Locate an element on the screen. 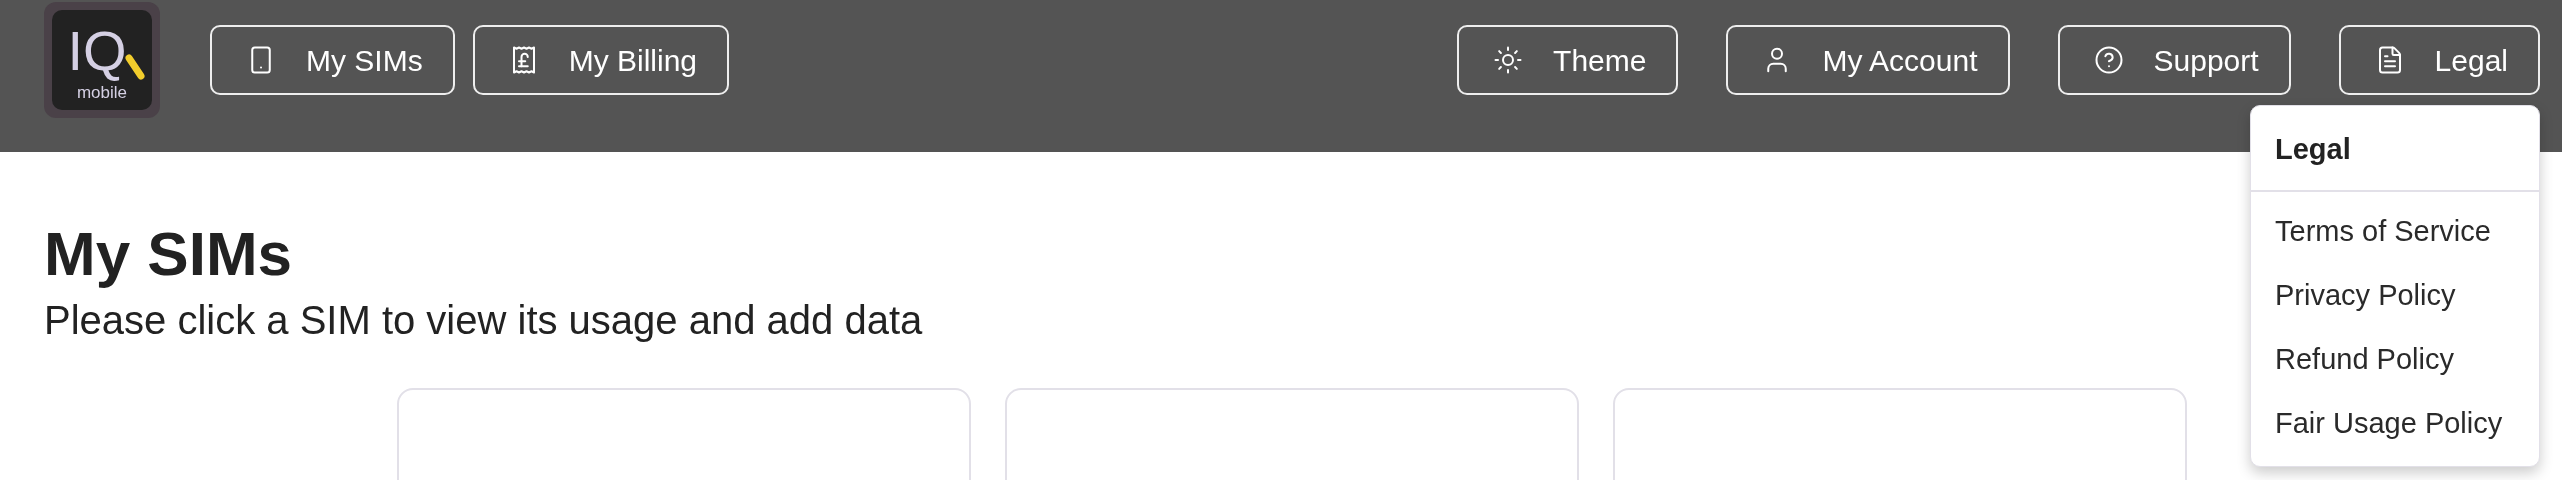 The height and width of the screenshot is (480, 2562). nav-button: My Account is located at coordinates (1868, 60).